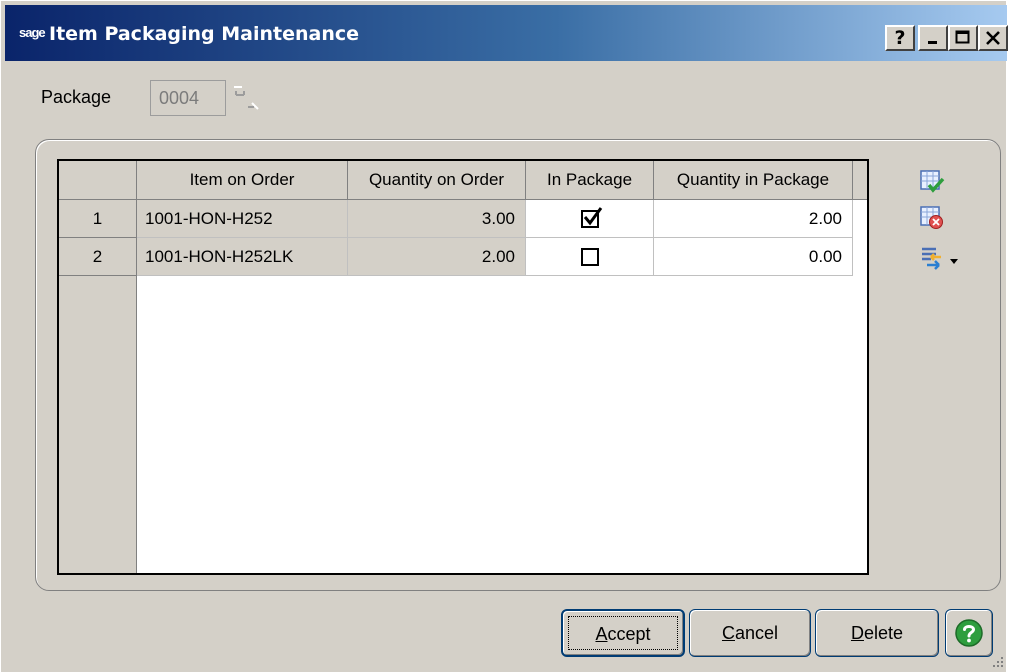 The width and height of the screenshot is (1016, 672). What do you see at coordinates (204, 34) in the screenshot?
I see `window-title: Item Packaging Maintenance` at bounding box center [204, 34].